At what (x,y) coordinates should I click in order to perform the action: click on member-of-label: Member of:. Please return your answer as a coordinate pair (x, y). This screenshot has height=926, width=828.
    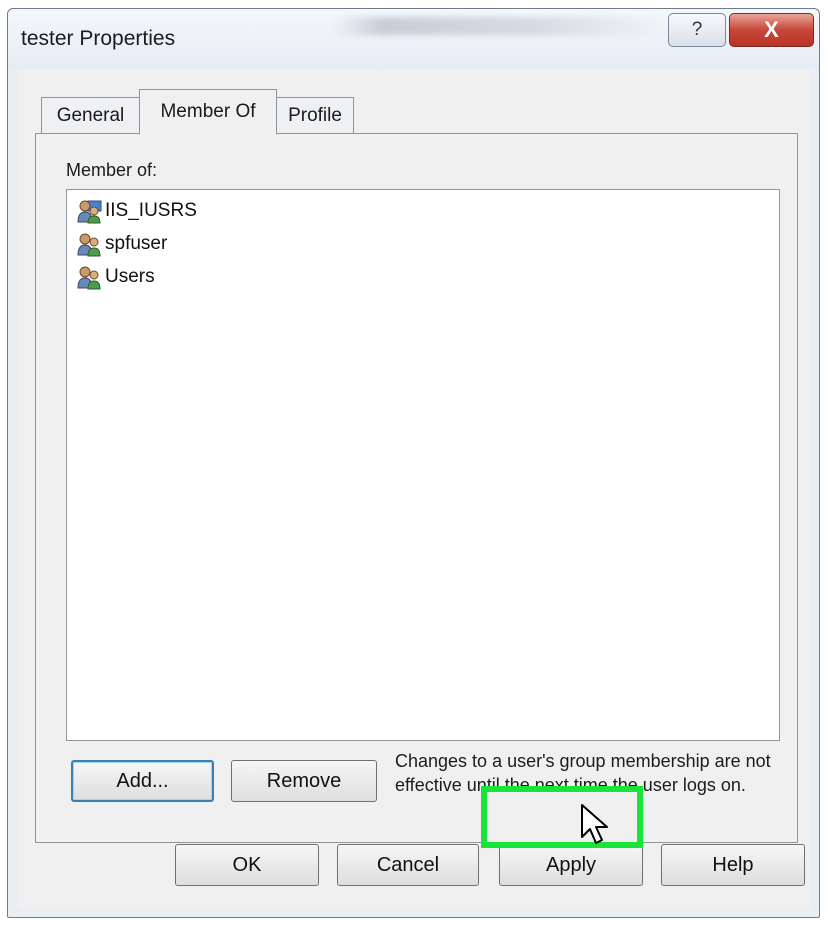
    Looking at the image, I should click on (112, 170).